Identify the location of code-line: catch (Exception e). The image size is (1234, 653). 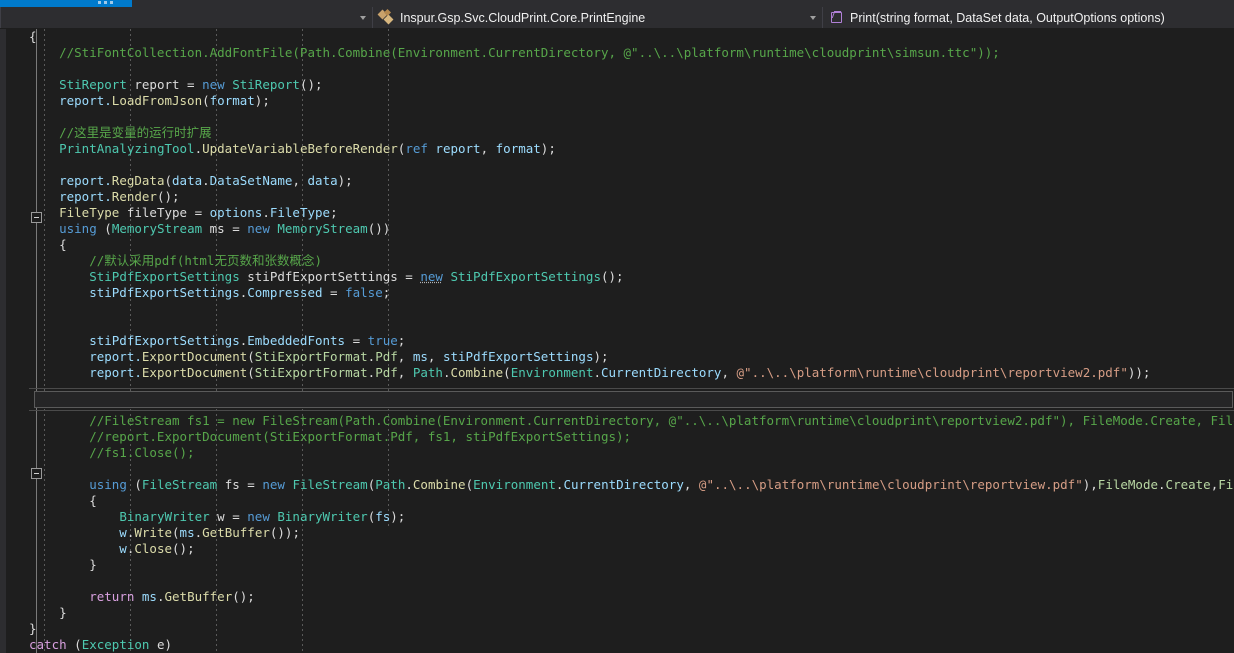
(100, 645).